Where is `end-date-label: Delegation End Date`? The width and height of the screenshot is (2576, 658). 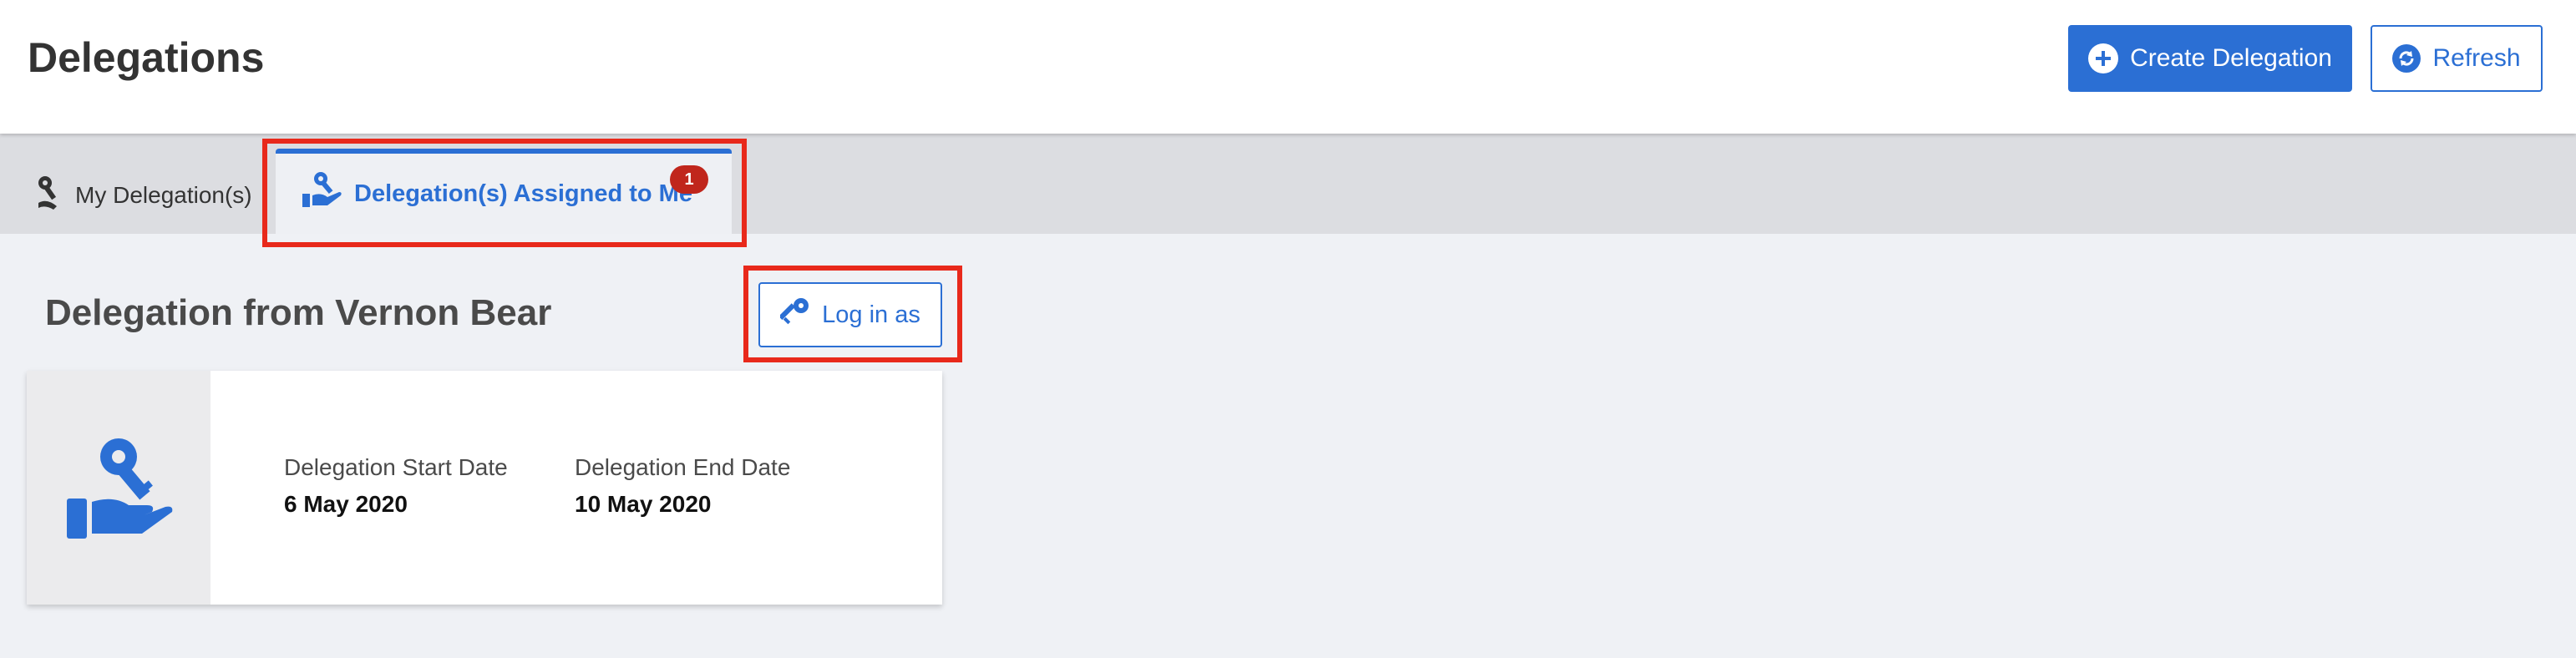
end-date-label: Delegation End Date is located at coordinates (683, 467).